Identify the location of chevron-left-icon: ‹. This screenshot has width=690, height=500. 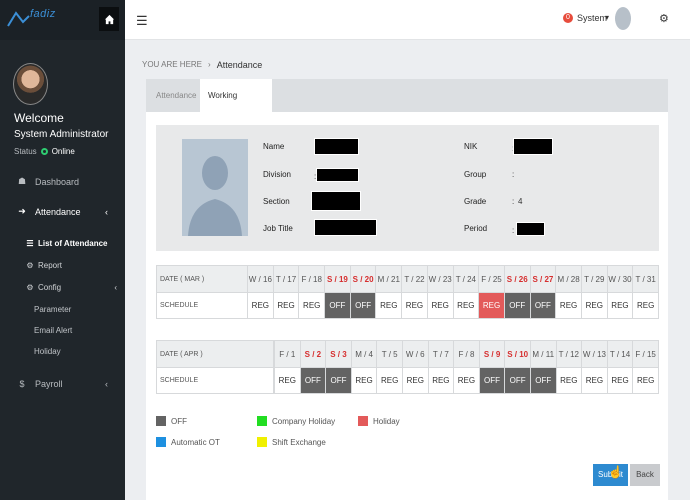
(115, 287).